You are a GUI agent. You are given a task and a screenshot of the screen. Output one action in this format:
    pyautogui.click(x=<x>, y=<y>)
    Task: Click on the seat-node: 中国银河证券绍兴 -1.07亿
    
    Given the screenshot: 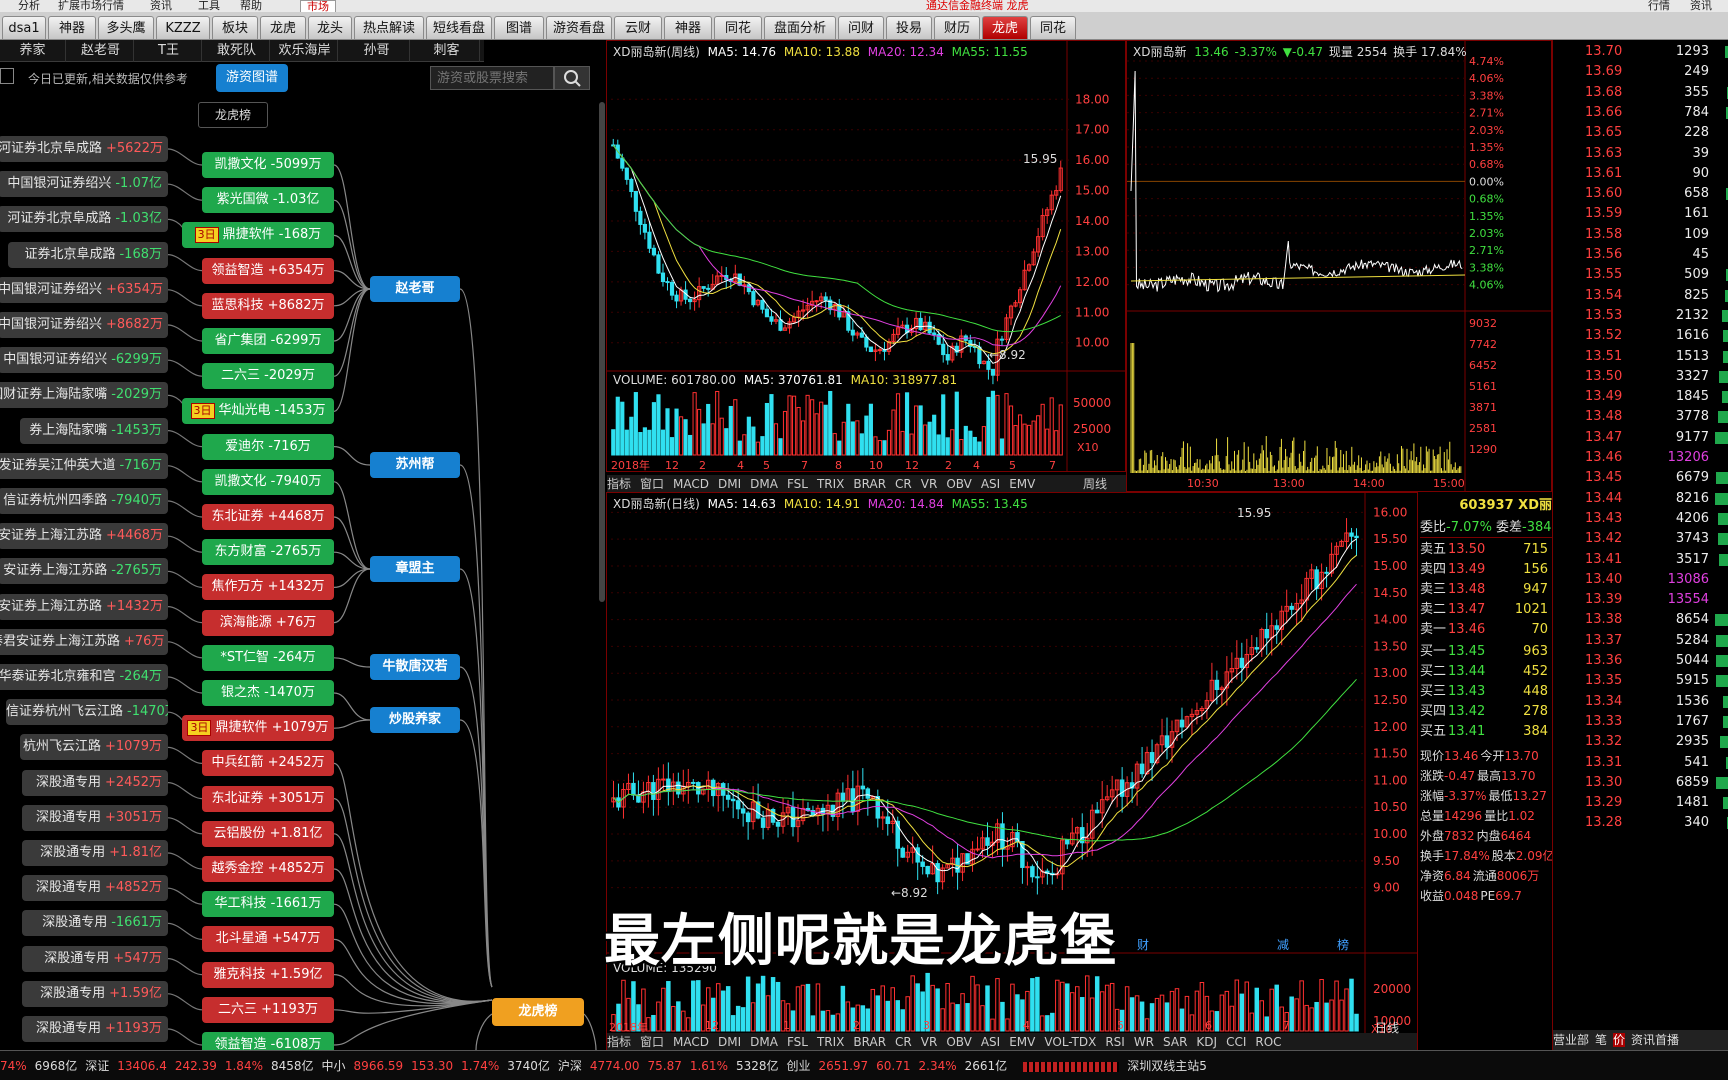 What is the action you would take?
    pyautogui.click(x=84, y=184)
    